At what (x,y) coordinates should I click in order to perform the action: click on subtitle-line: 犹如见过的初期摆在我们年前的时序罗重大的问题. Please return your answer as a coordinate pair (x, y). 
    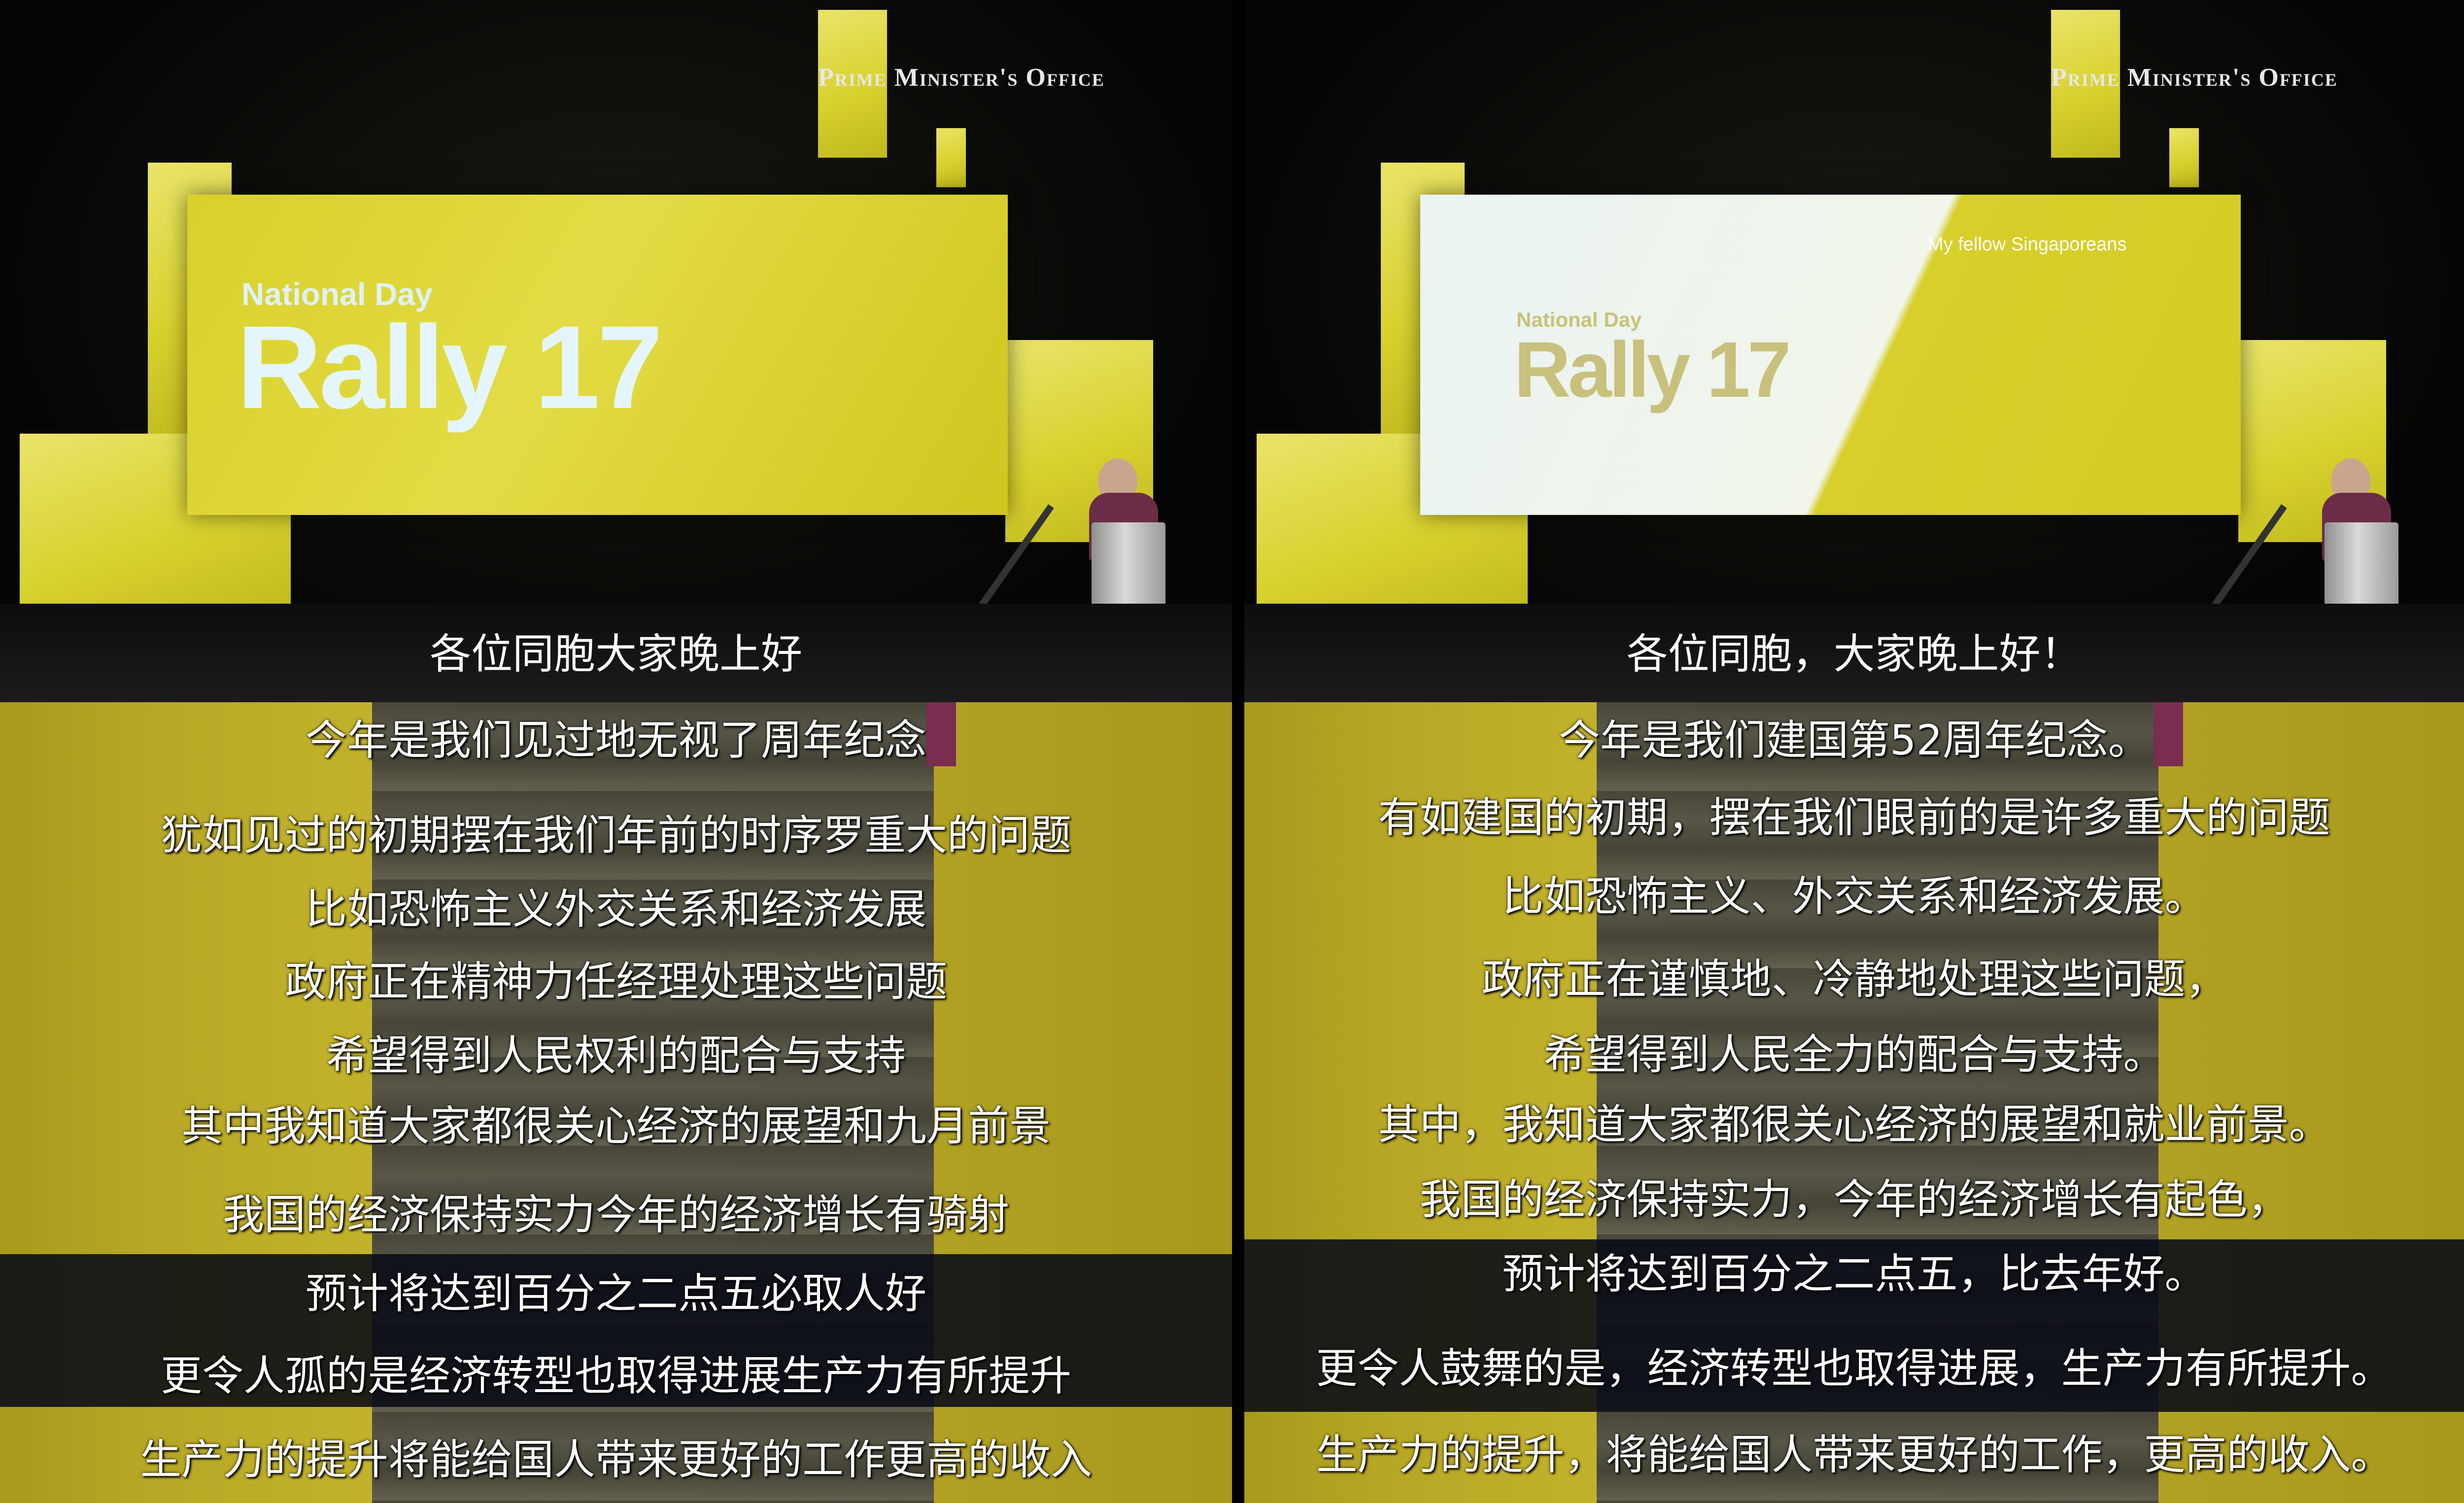
    Looking at the image, I should click on (615, 835).